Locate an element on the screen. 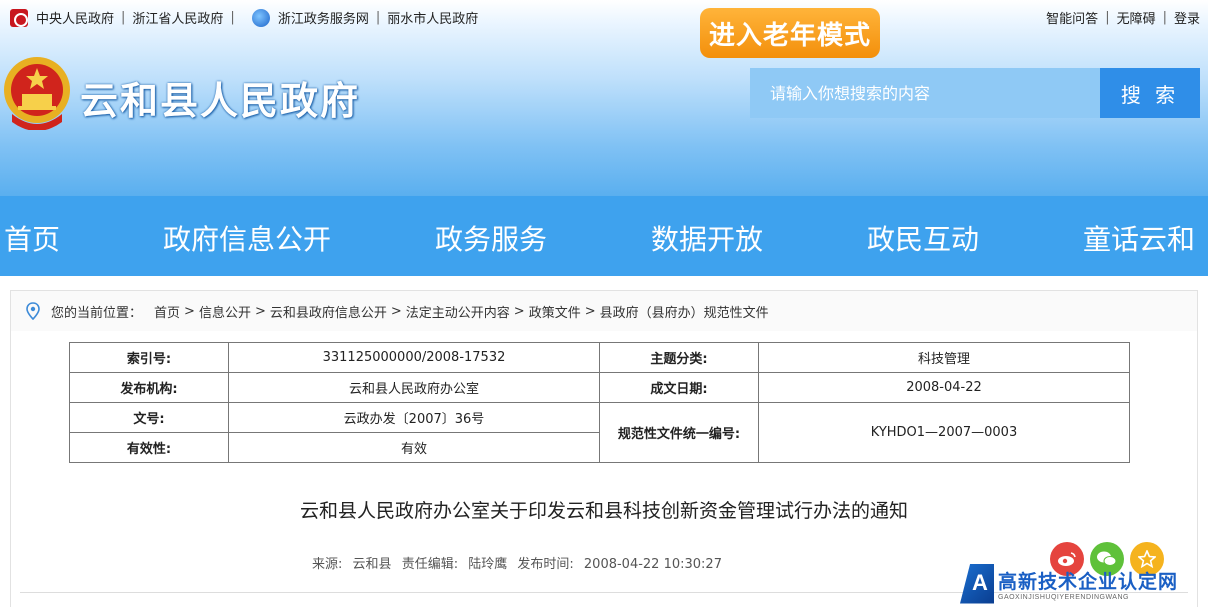  nav-interaction: 政民互动 is located at coordinates (923, 238).